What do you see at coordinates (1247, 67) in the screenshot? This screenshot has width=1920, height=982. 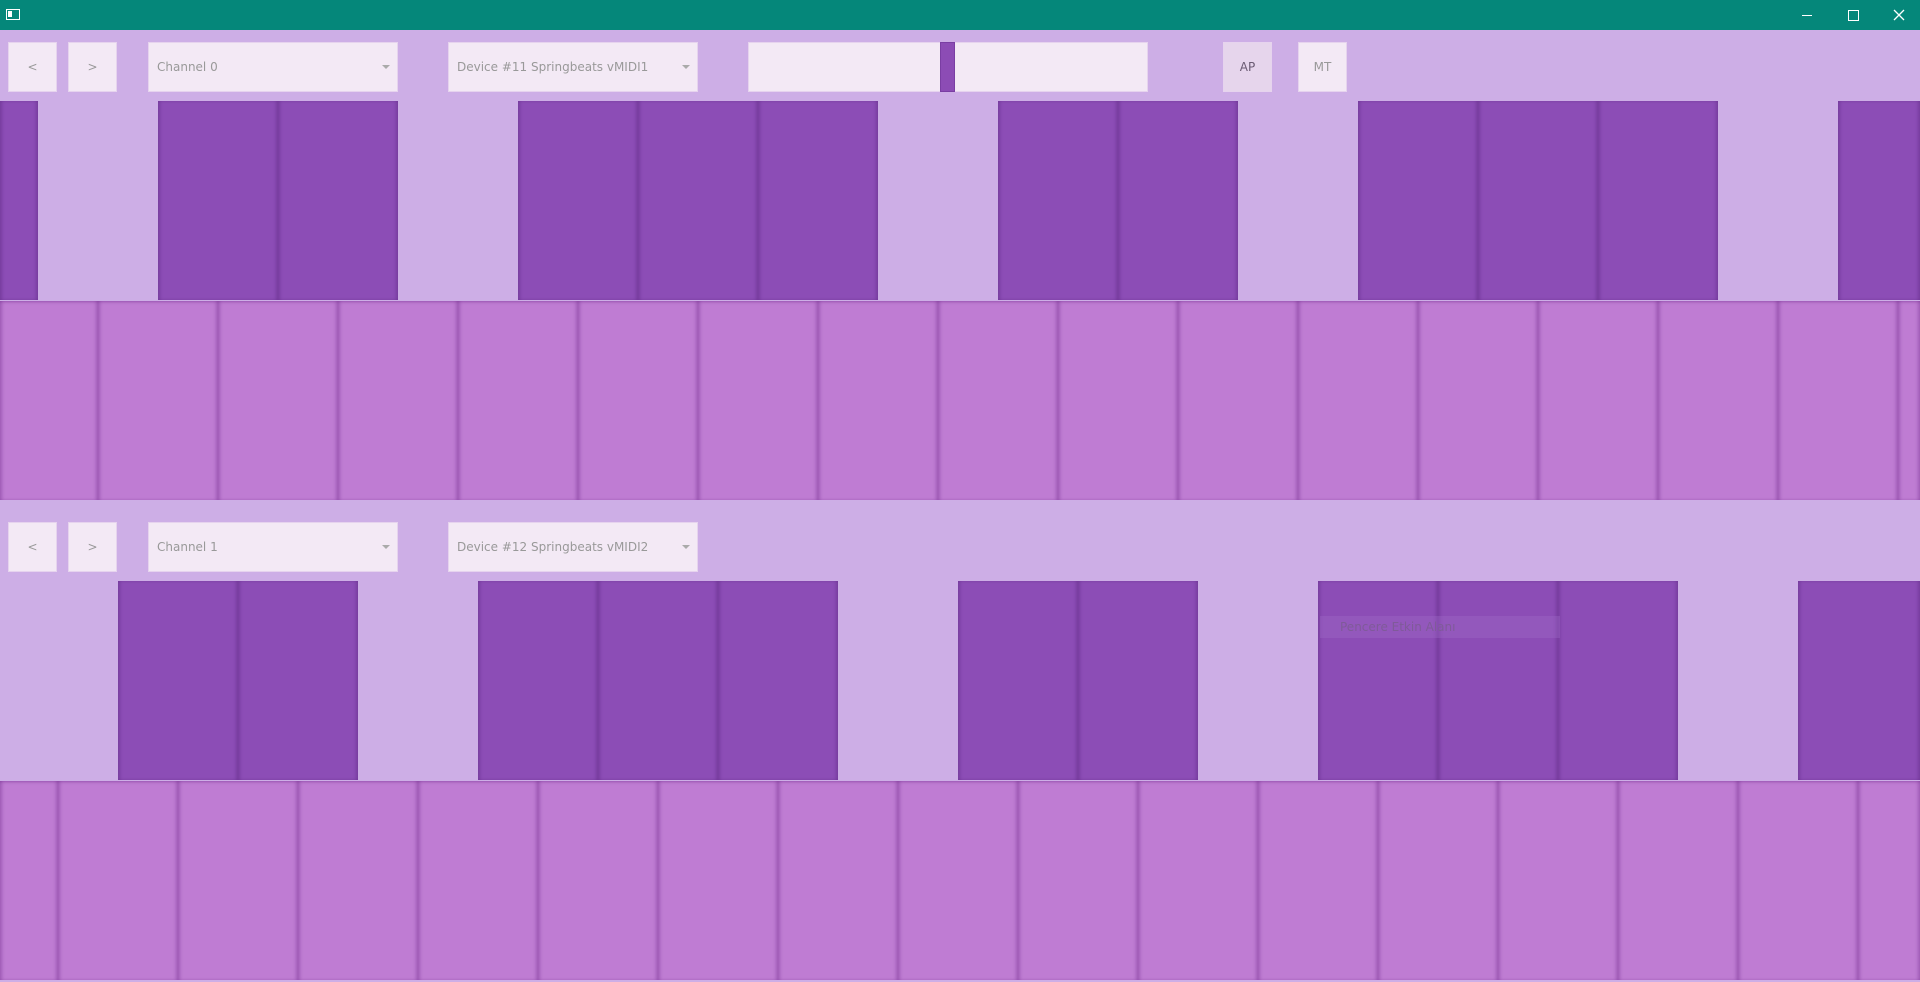 I see `ap-button: AP` at bounding box center [1247, 67].